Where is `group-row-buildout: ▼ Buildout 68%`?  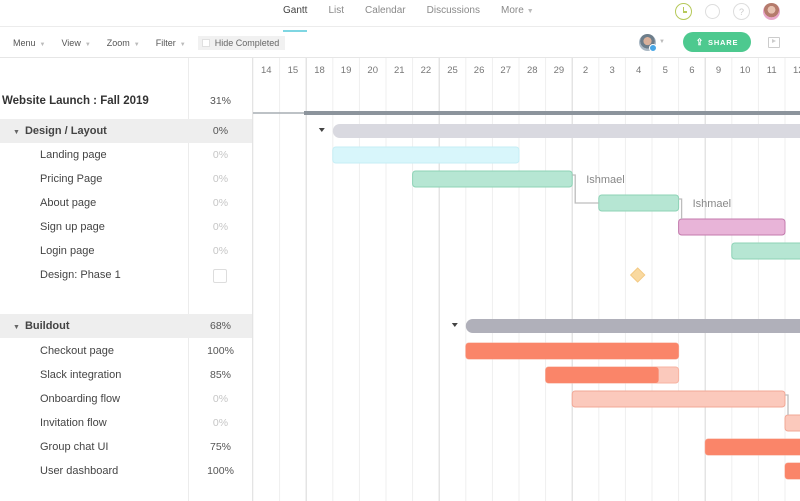 group-row-buildout: ▼ Buildout 68% is located at coordinates (126, 326).